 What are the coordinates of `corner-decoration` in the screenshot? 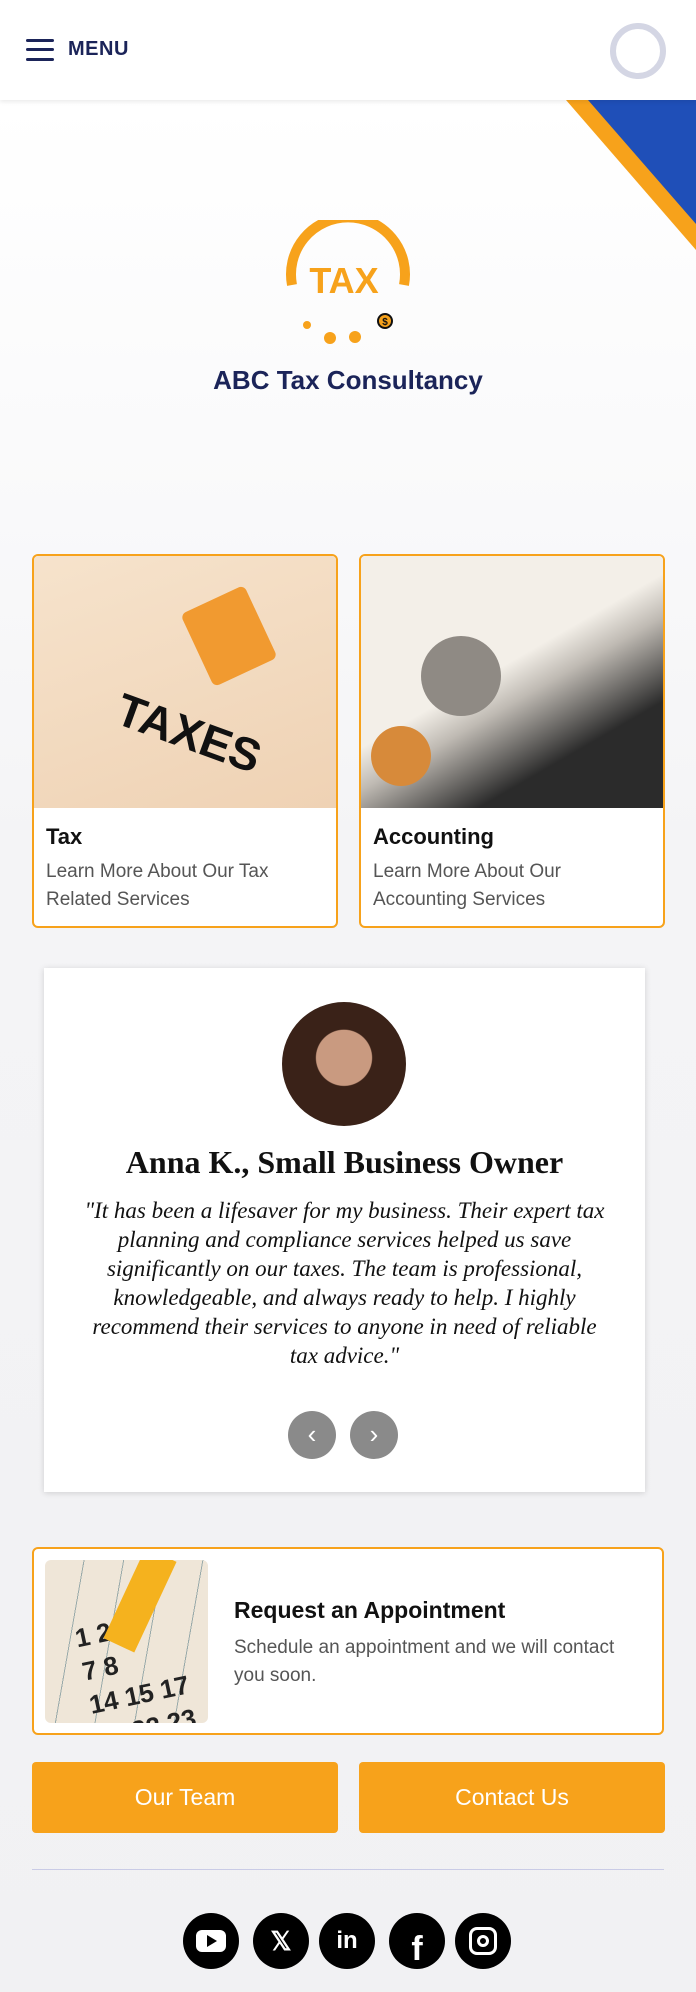 It's located at (631, 175).